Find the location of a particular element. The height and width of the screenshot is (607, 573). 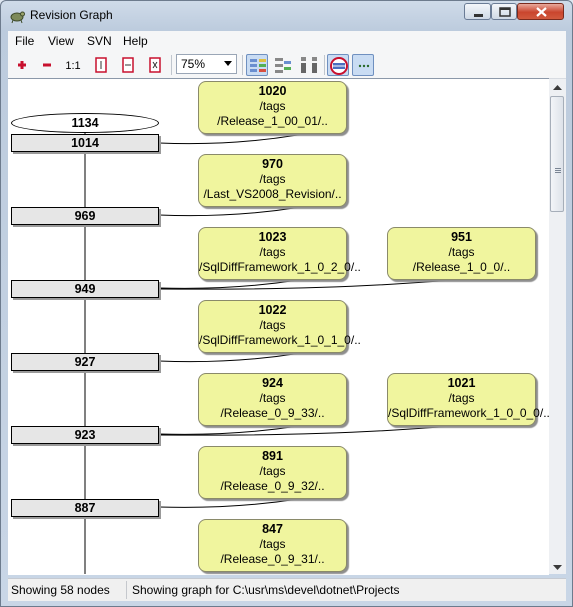

tag-node-1020: 1020 /tags /Release_1_00_01/.. is located at coordinates (272, 107).